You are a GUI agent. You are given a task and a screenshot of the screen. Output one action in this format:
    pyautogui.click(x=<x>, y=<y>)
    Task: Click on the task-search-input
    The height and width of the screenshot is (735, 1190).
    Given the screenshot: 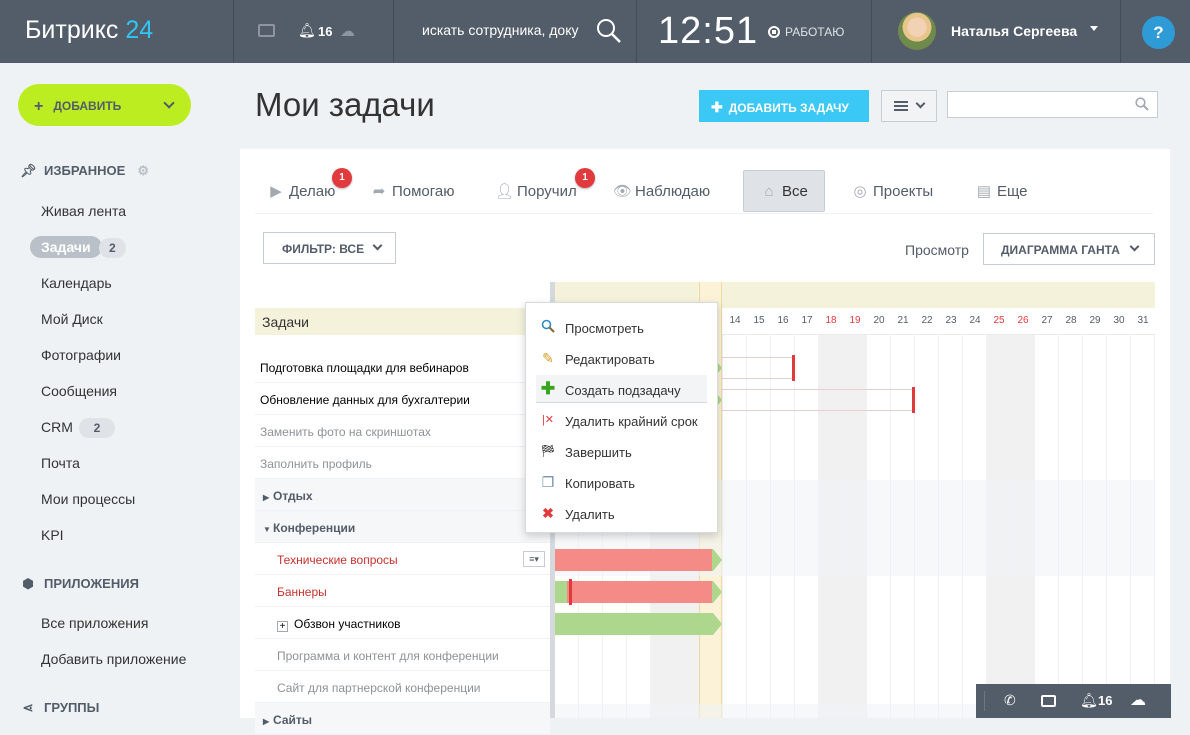 What is the action you would take?
    pyautogui.click(x=1052, y=104)
    